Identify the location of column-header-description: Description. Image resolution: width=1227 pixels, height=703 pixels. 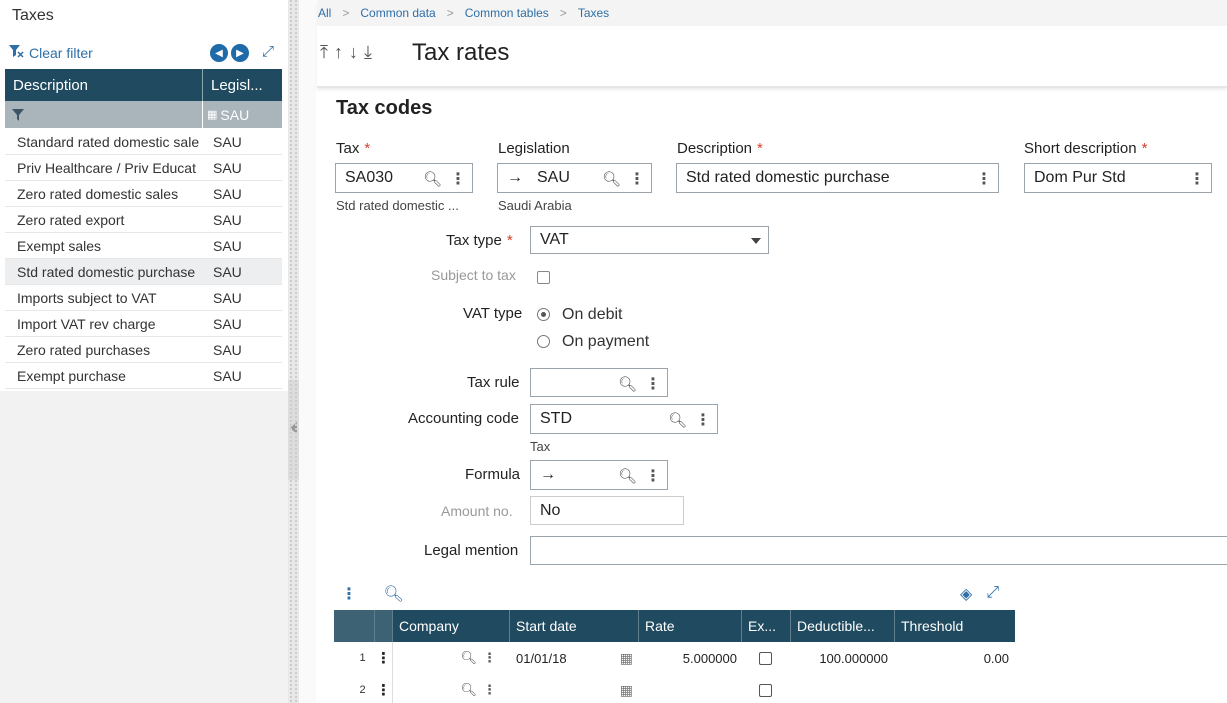
(104, 85).